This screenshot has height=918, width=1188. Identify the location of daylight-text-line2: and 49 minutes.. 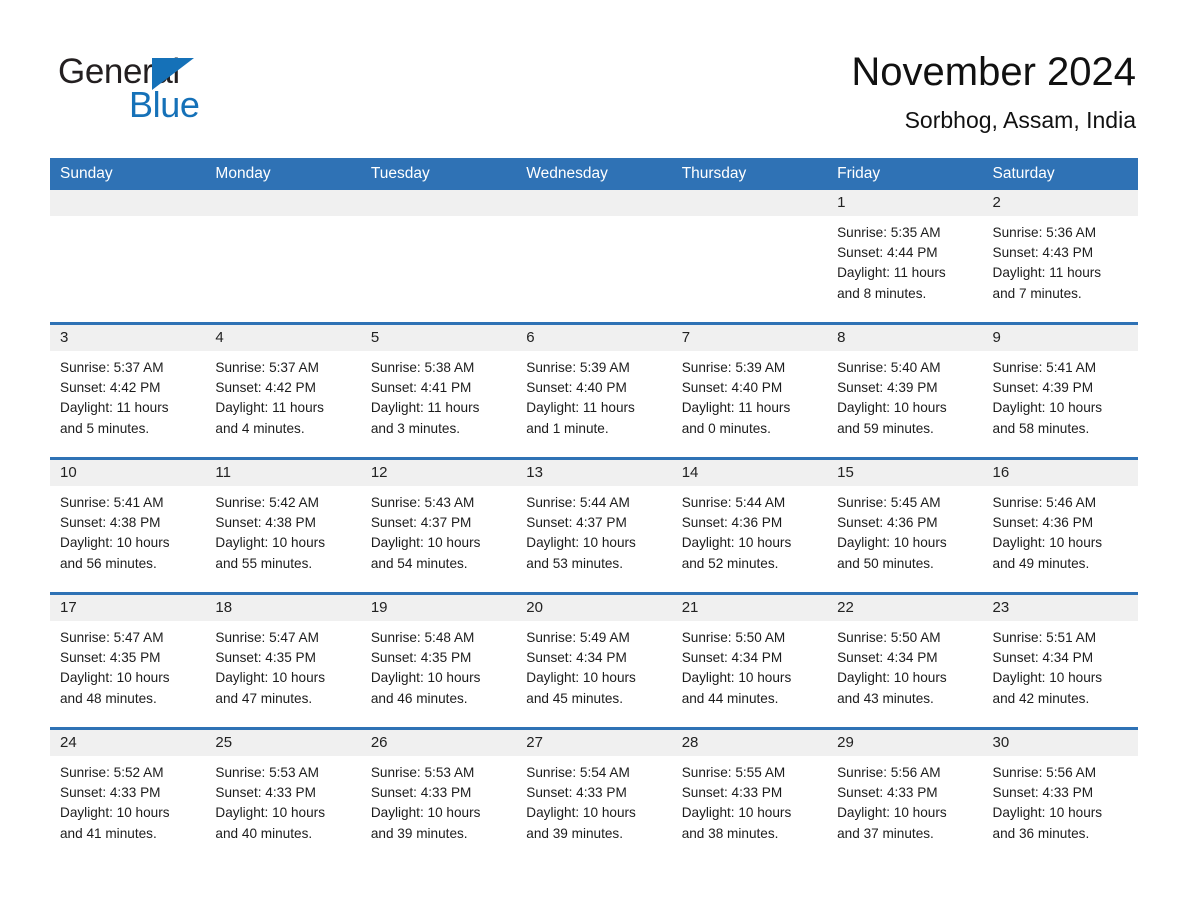
(1041, 563).